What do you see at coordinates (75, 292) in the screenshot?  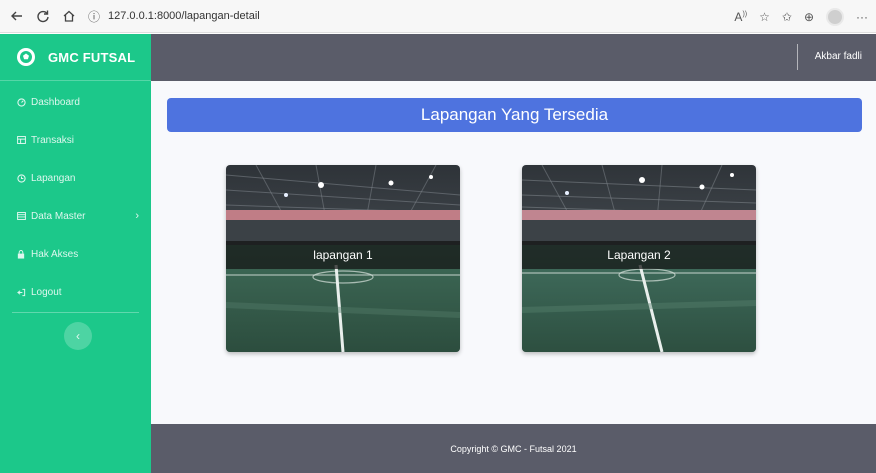 I see `sidebar-item-logout: Logout` at bounding box center [75, 292].